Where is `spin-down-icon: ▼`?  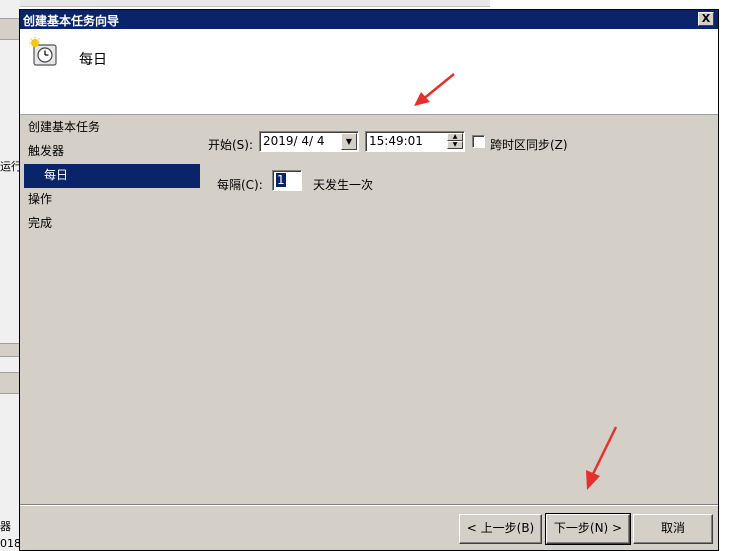
spin-down-icon: ▼ is located at coordinates (455, 145).